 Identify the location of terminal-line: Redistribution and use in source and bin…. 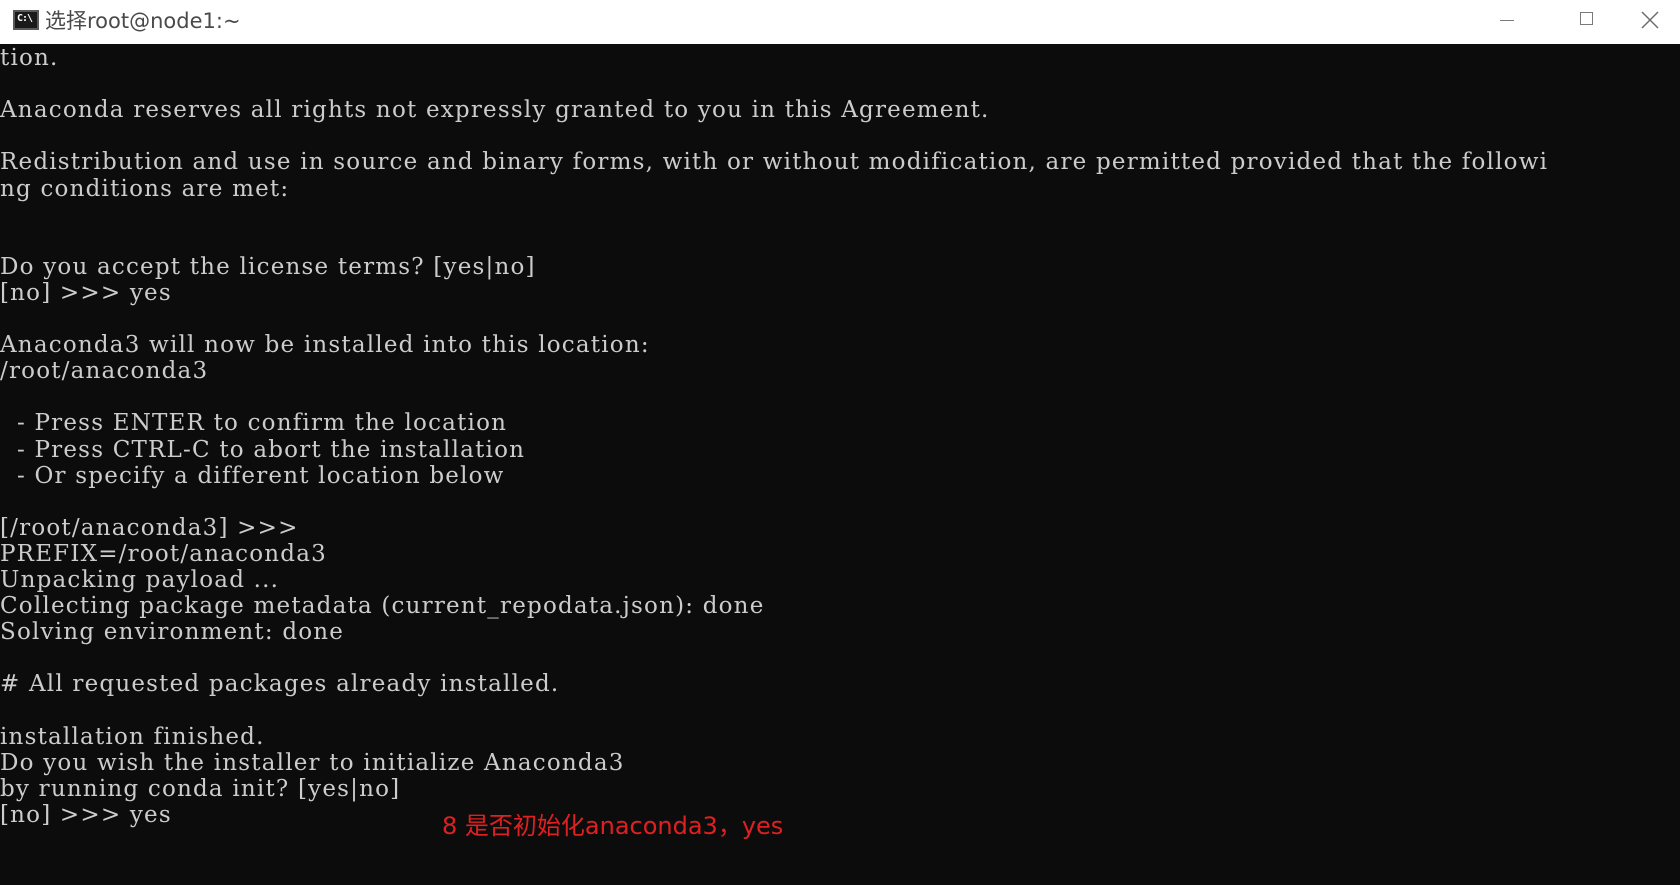
(774, 162).